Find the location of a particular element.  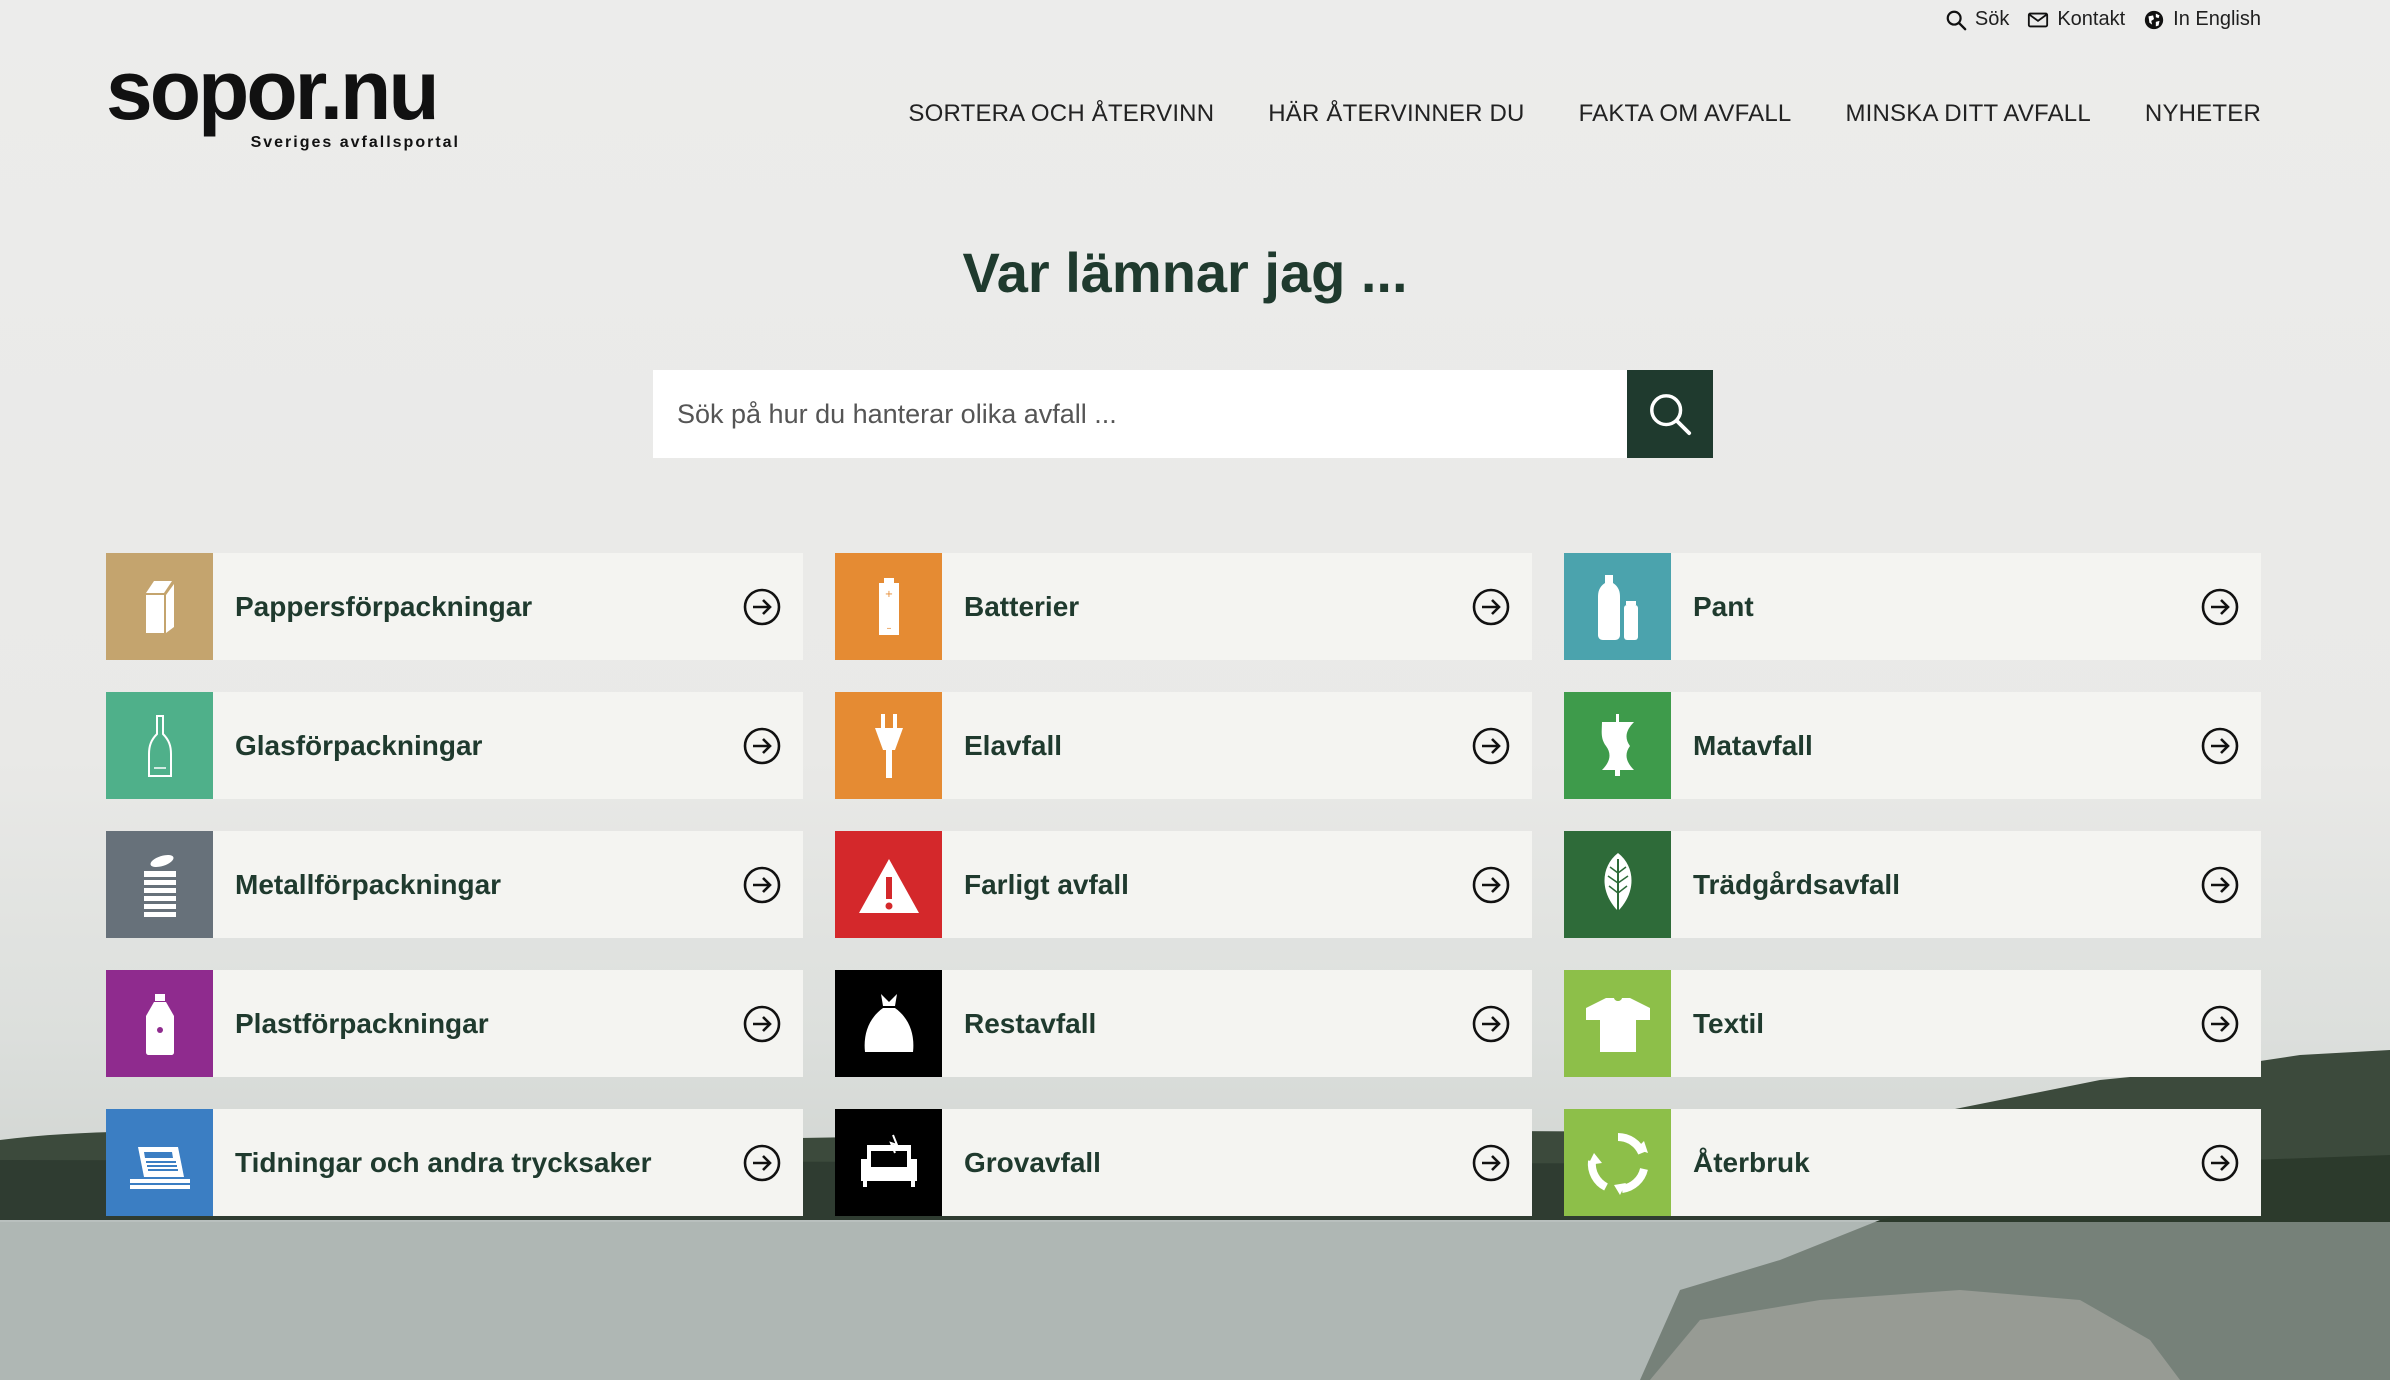

logo-wordmark: sopor.nu is located at coordinates (273, 90).